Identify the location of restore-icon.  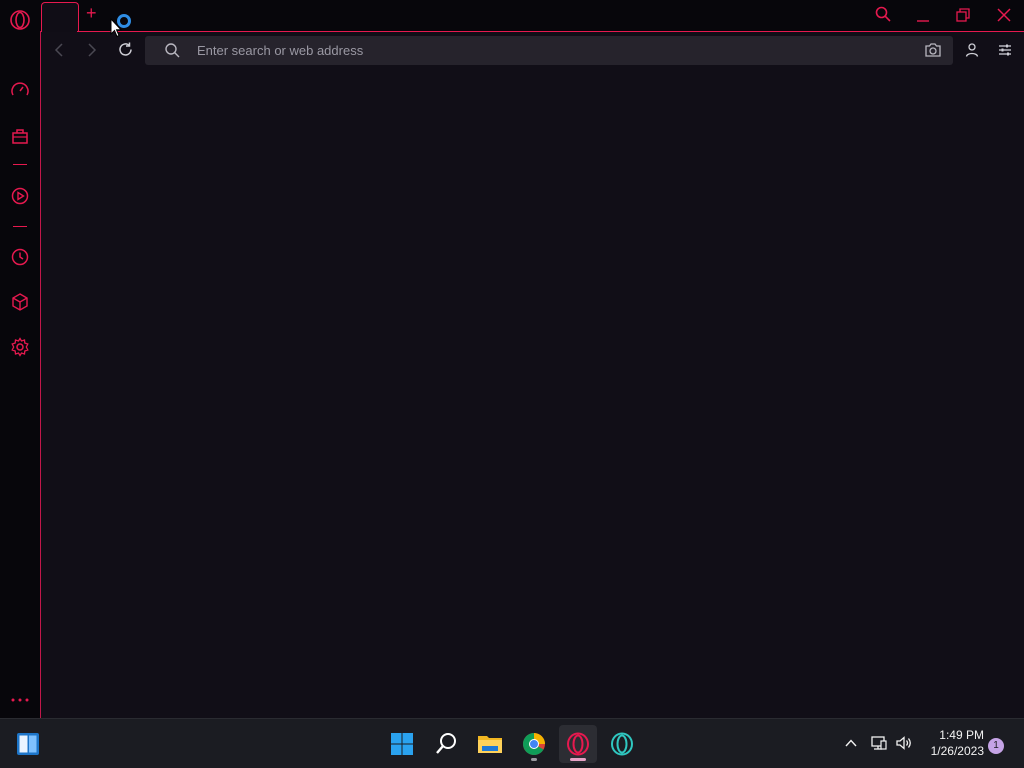
(963, 15).